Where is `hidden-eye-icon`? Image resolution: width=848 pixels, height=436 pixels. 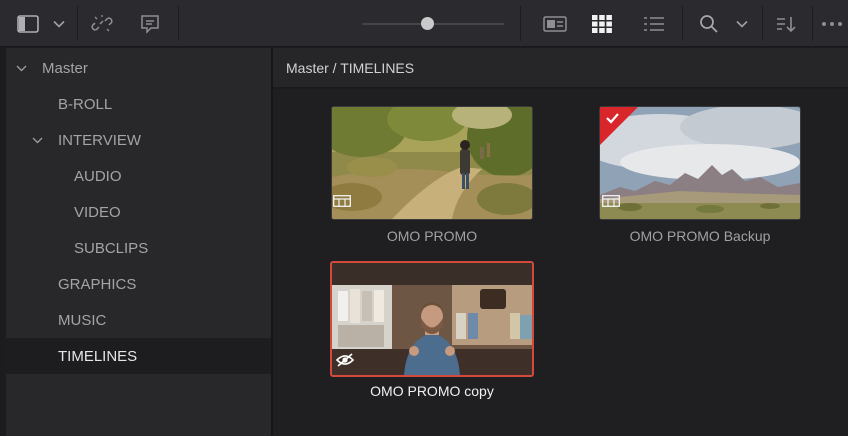
hidden-eye-icon is located at coordinates (345, 362).